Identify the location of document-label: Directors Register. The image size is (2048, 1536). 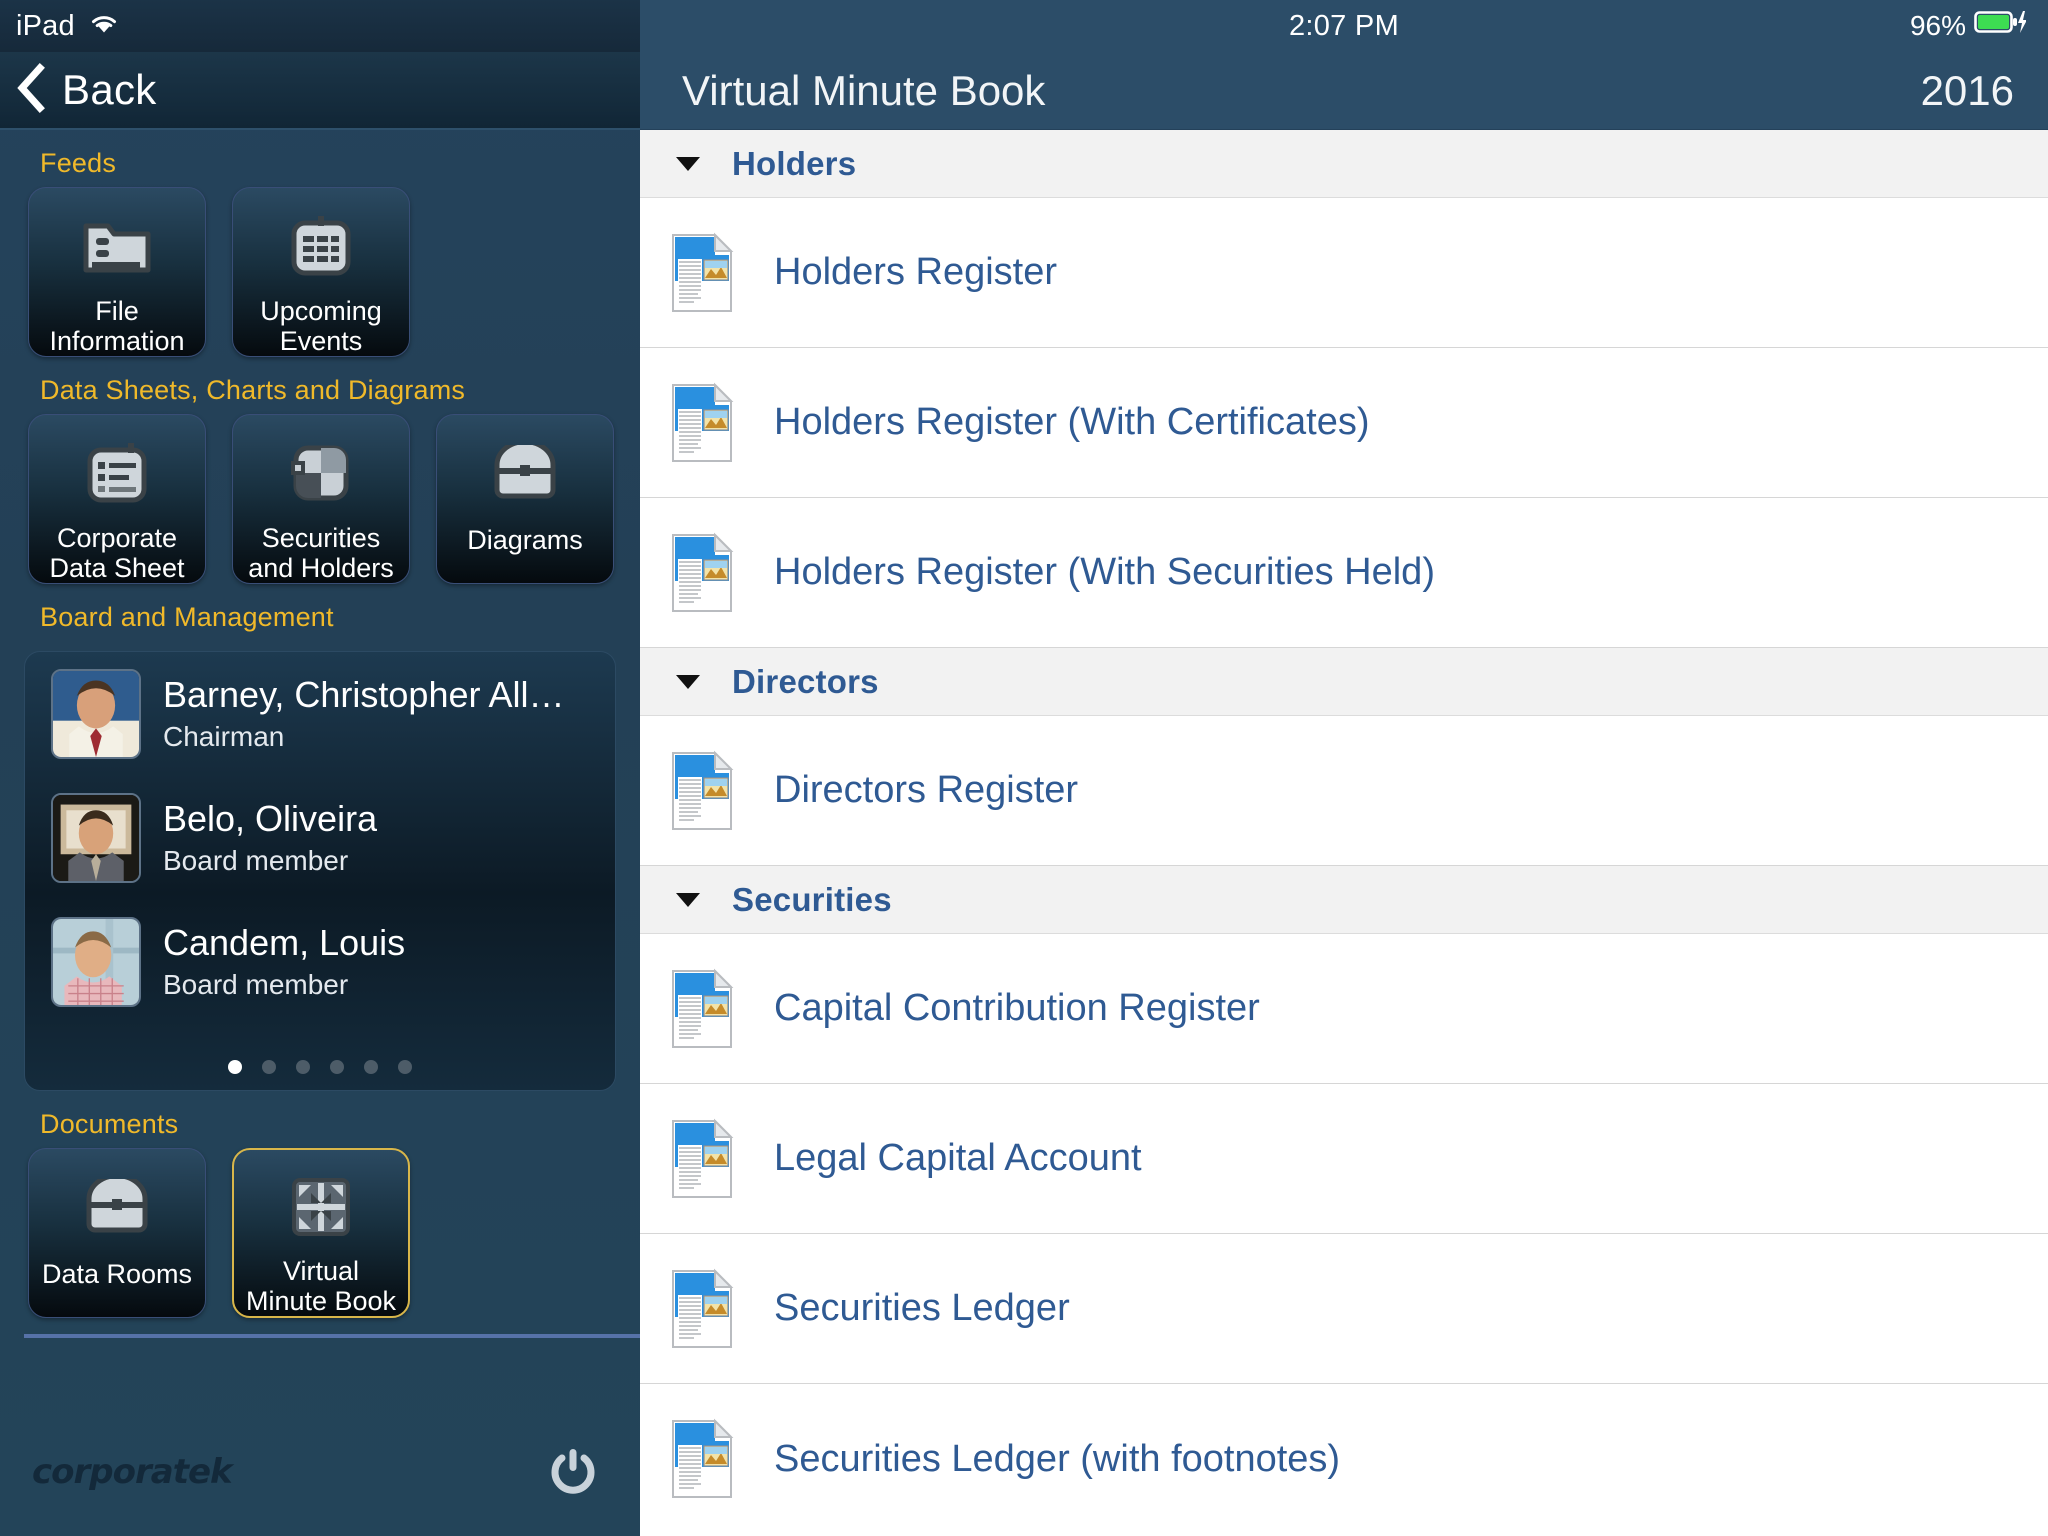
(926, 790).